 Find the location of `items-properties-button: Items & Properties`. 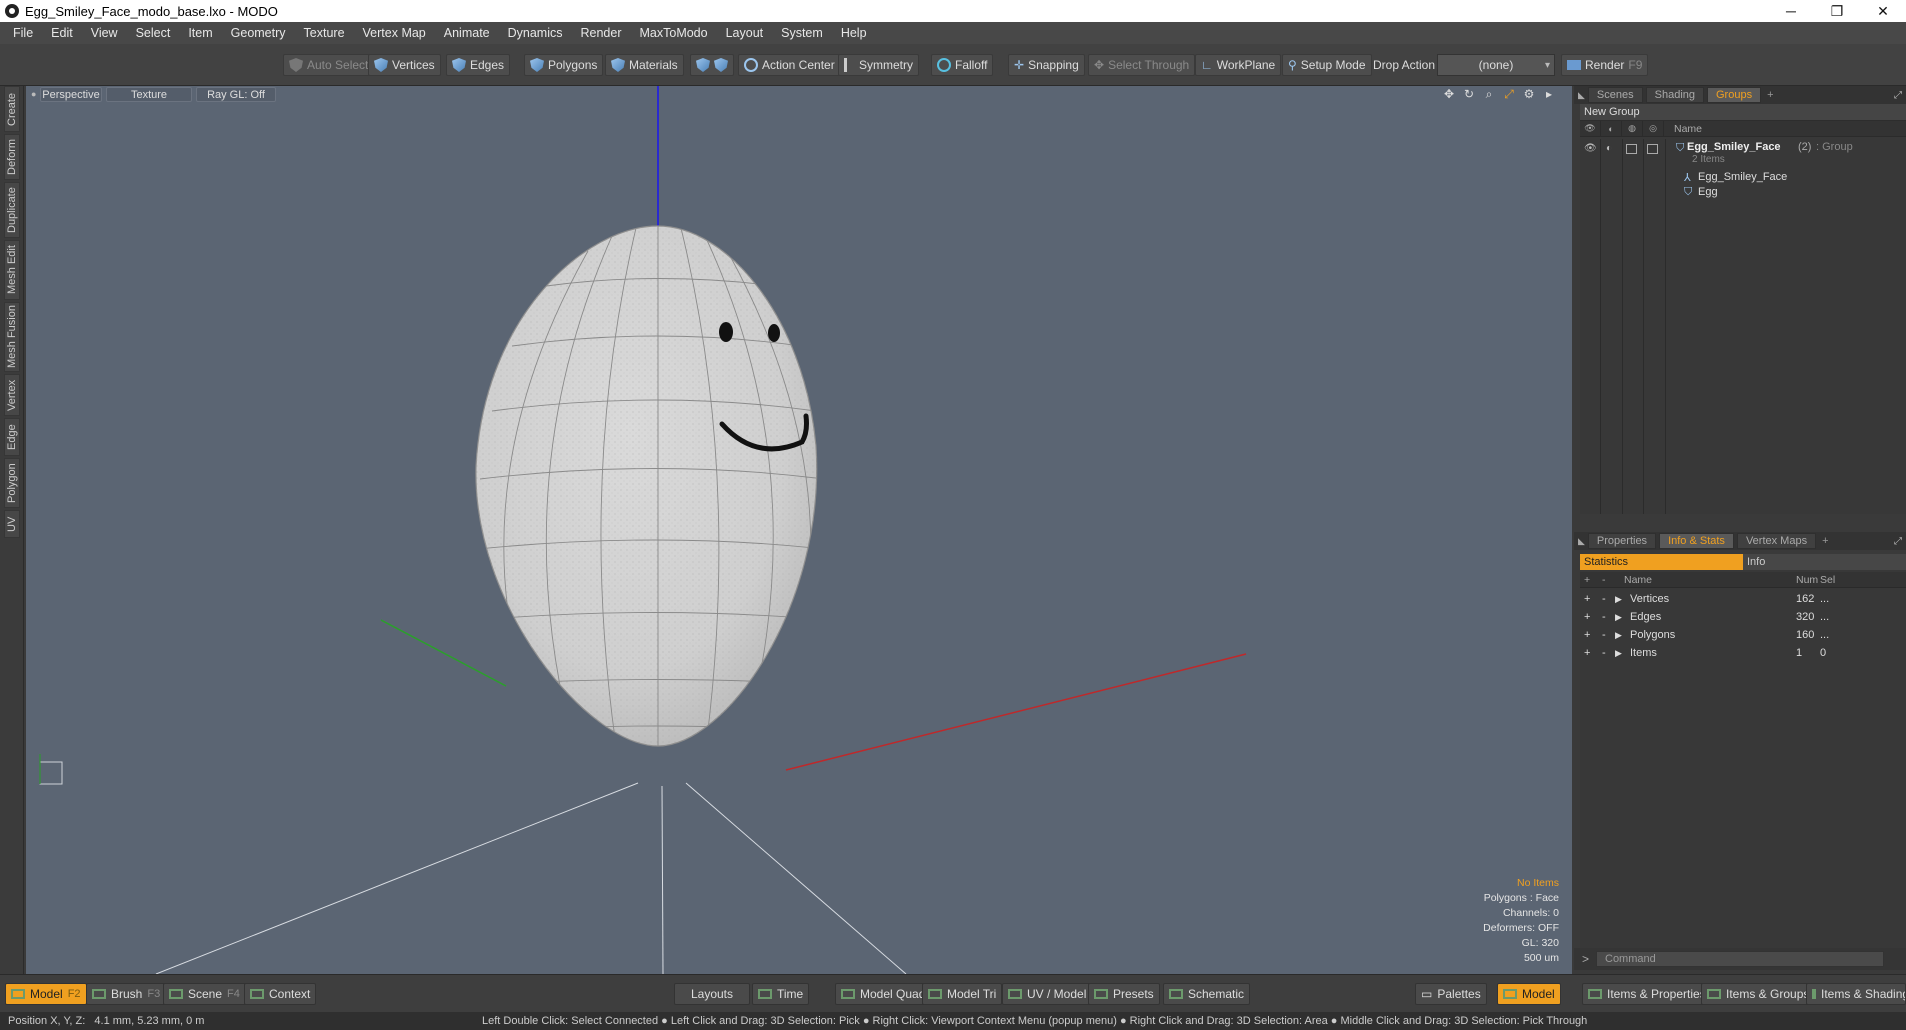

items-properties-button: Items & Properties is located at coordinates (1647, 994).